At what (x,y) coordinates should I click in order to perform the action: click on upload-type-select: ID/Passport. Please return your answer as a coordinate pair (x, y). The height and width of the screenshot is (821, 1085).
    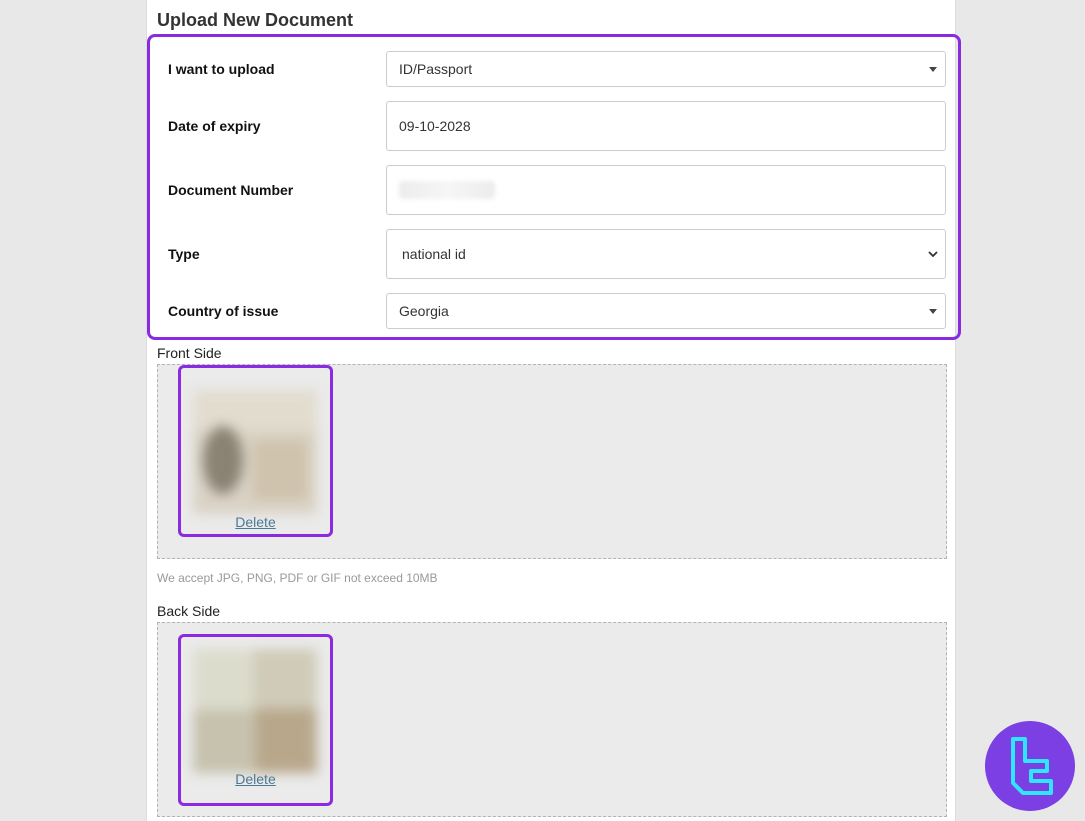
    Looking at the image, I should click on (666, 69).